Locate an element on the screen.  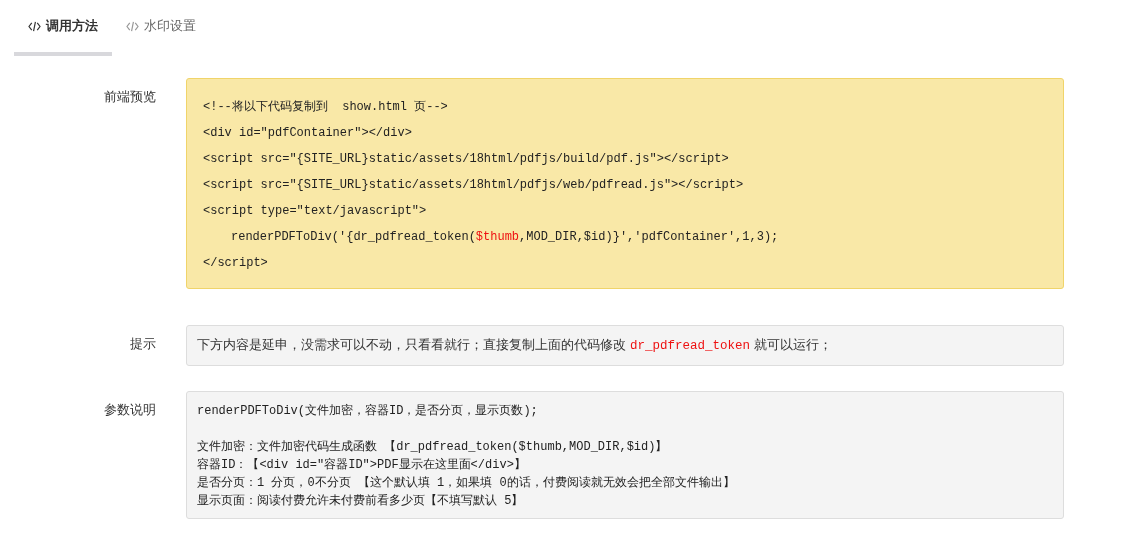
param-description: 文件加密：文件加密代码生成函数 【dr_pdfread_token($thumb,MOD_DIR,$id)】 is located at coordinates (433, 447).